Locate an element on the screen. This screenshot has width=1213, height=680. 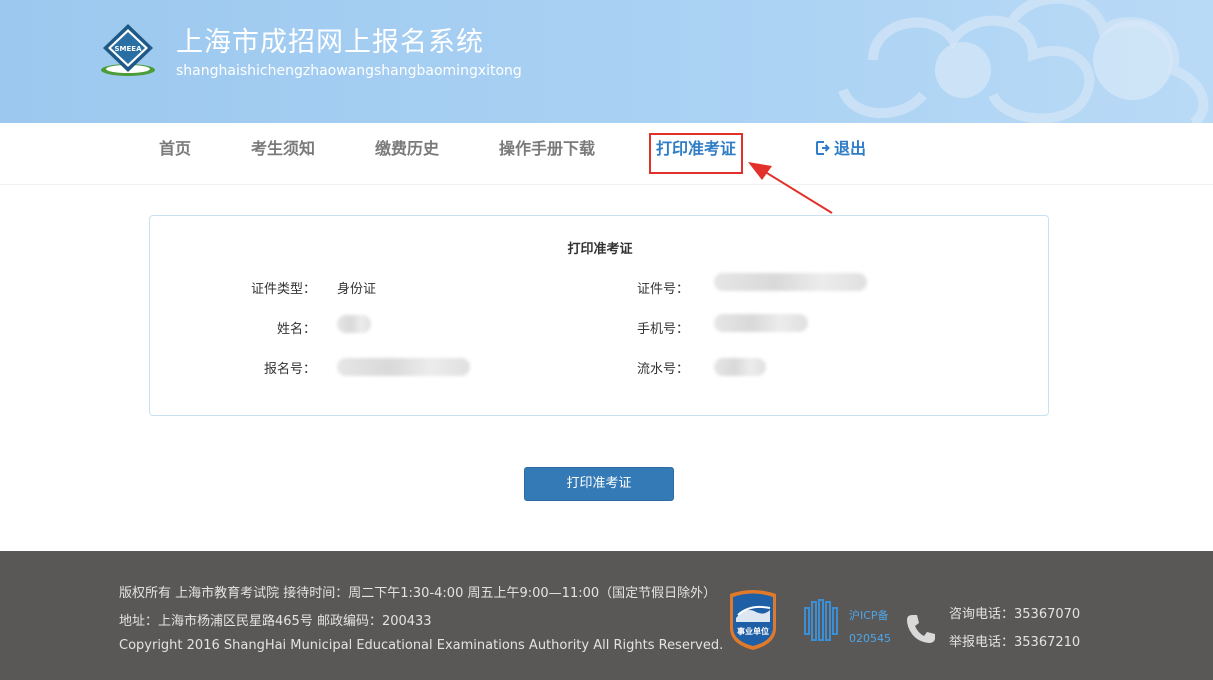
pointer-arrow-icon is located at coordinates (790, 188).